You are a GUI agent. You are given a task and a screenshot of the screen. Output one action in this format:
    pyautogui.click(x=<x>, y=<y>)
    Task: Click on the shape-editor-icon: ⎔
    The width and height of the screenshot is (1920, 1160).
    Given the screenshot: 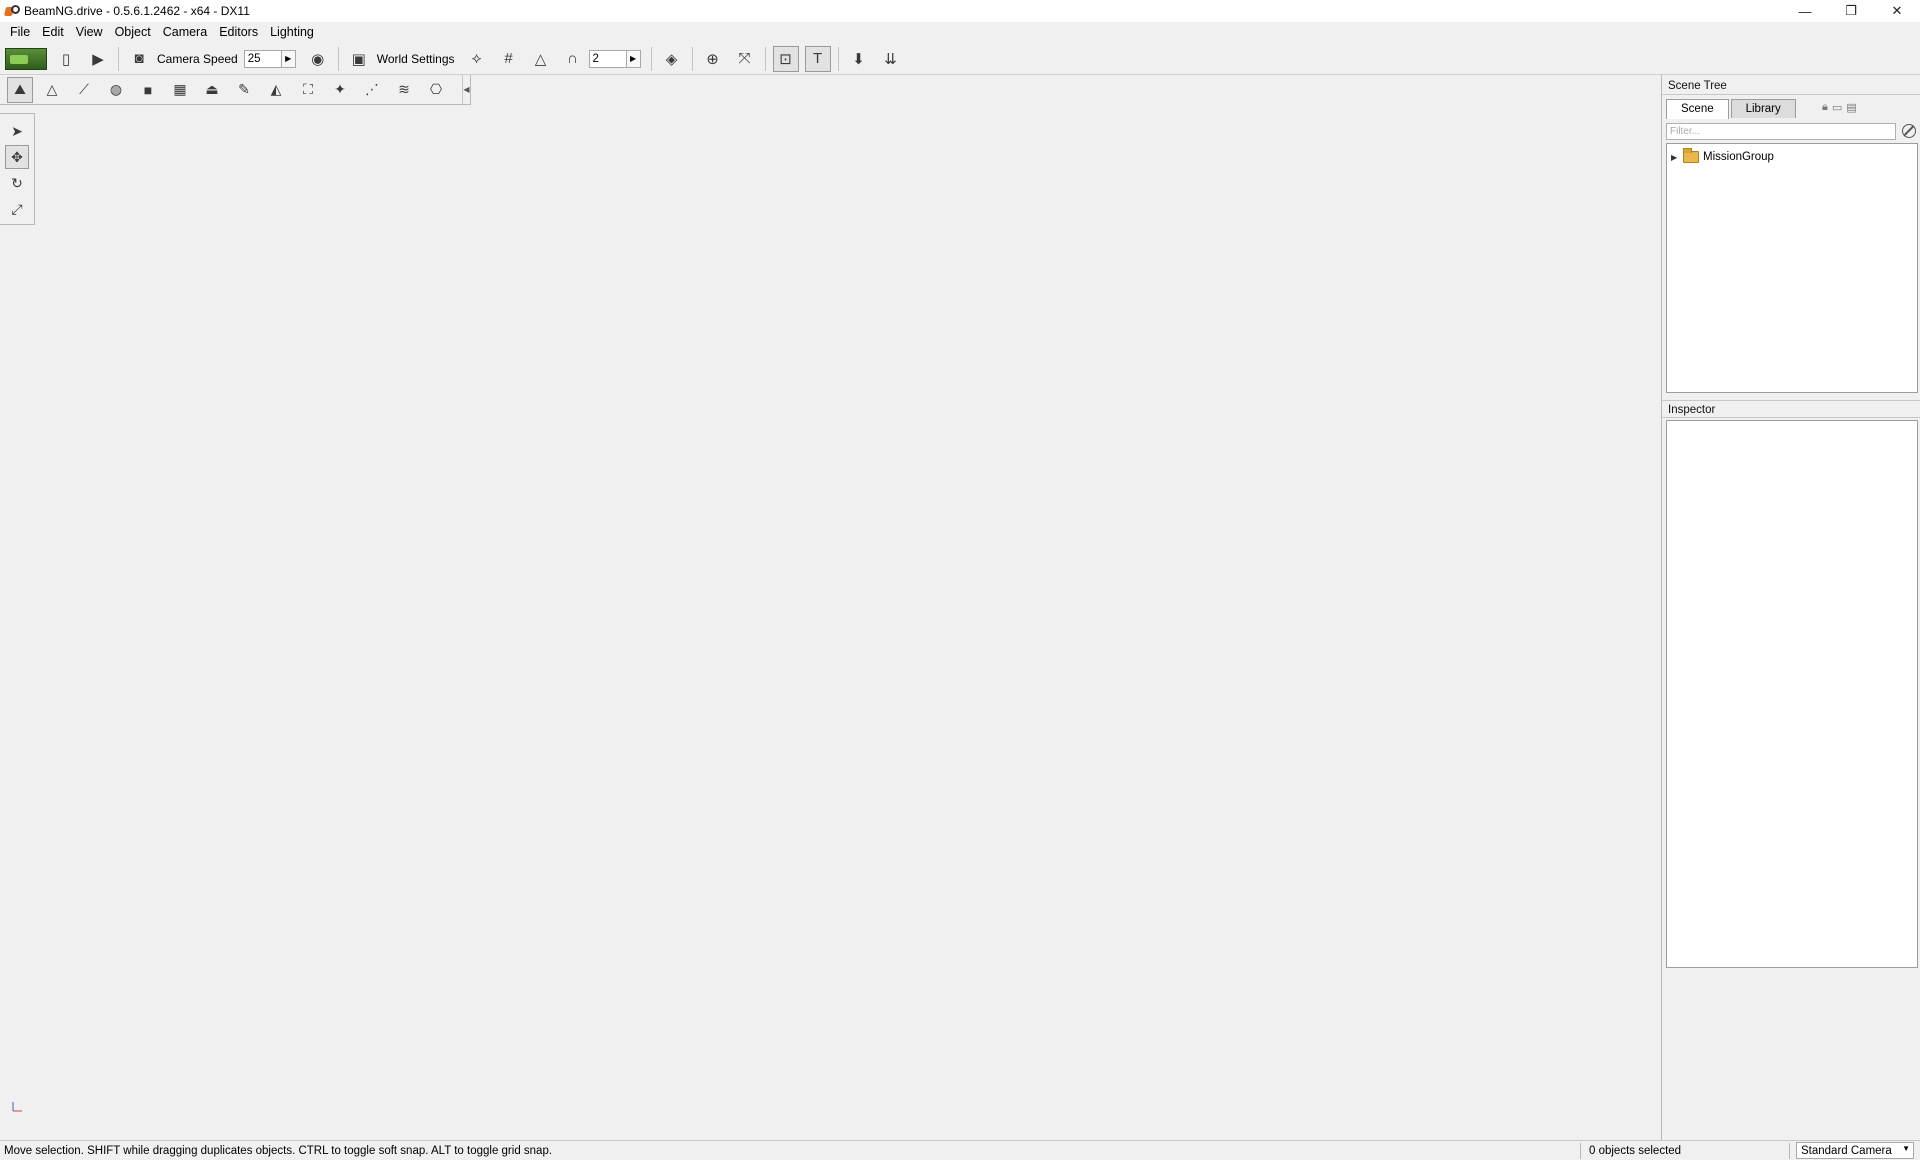 What is the action you would take?
    pyautogui.click(x=436, y=90)
    